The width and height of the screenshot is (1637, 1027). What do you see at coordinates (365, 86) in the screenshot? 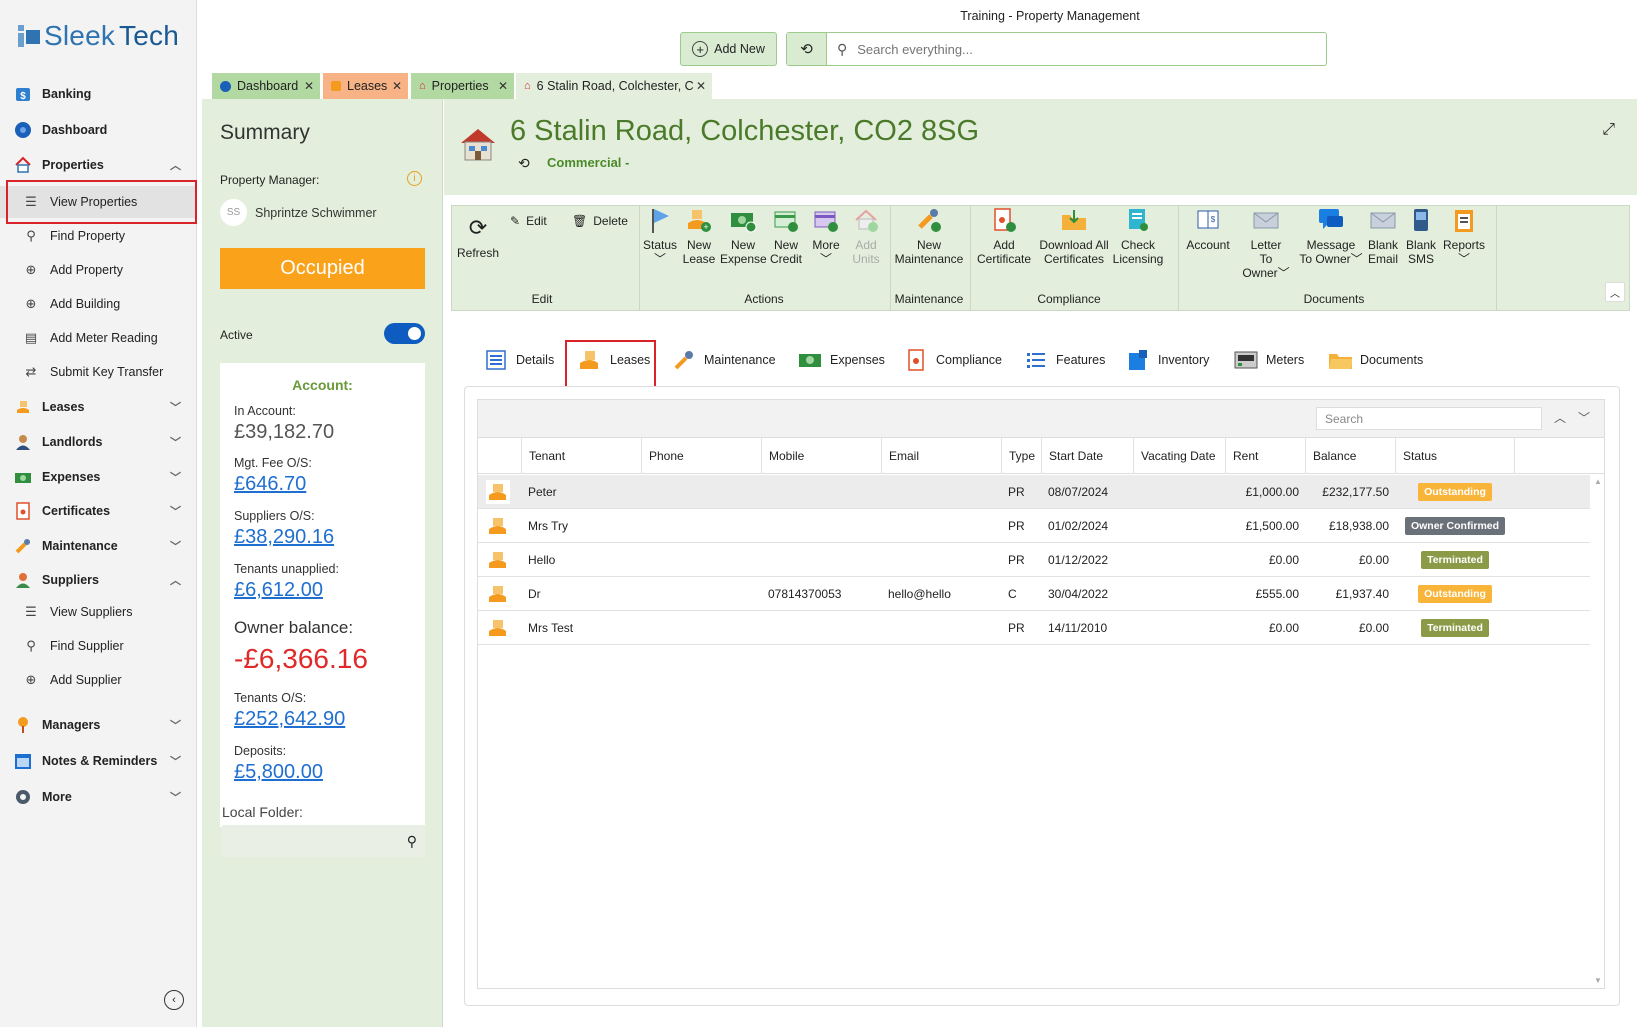
I see `tab-leases: Leases ✕` at bounding box center [365, 86].